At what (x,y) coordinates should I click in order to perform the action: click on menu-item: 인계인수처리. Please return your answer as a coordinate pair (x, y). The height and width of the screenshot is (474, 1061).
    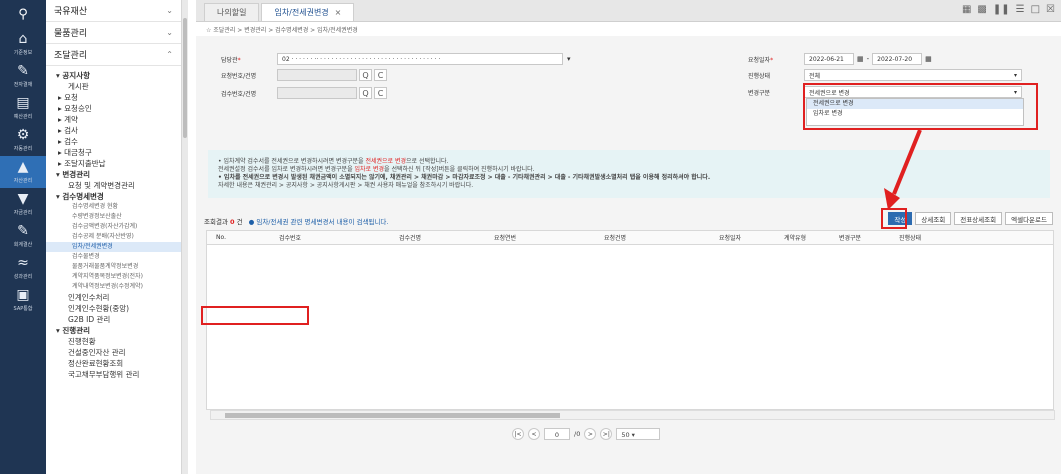
    Looking at the image, I should click on (113, 297).